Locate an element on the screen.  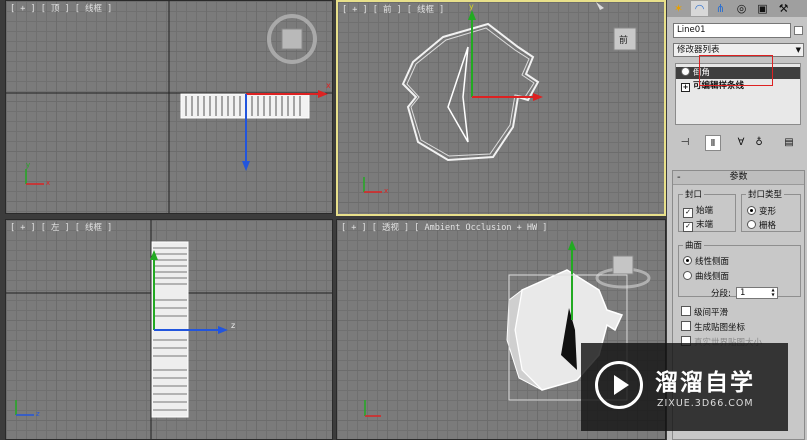
modifier-list-label: 修改器列表 is located at coordinates (698, 50).